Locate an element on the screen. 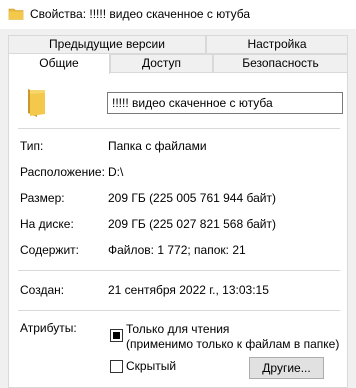  location-label: Расположение: is located at coordinates (62, 172).